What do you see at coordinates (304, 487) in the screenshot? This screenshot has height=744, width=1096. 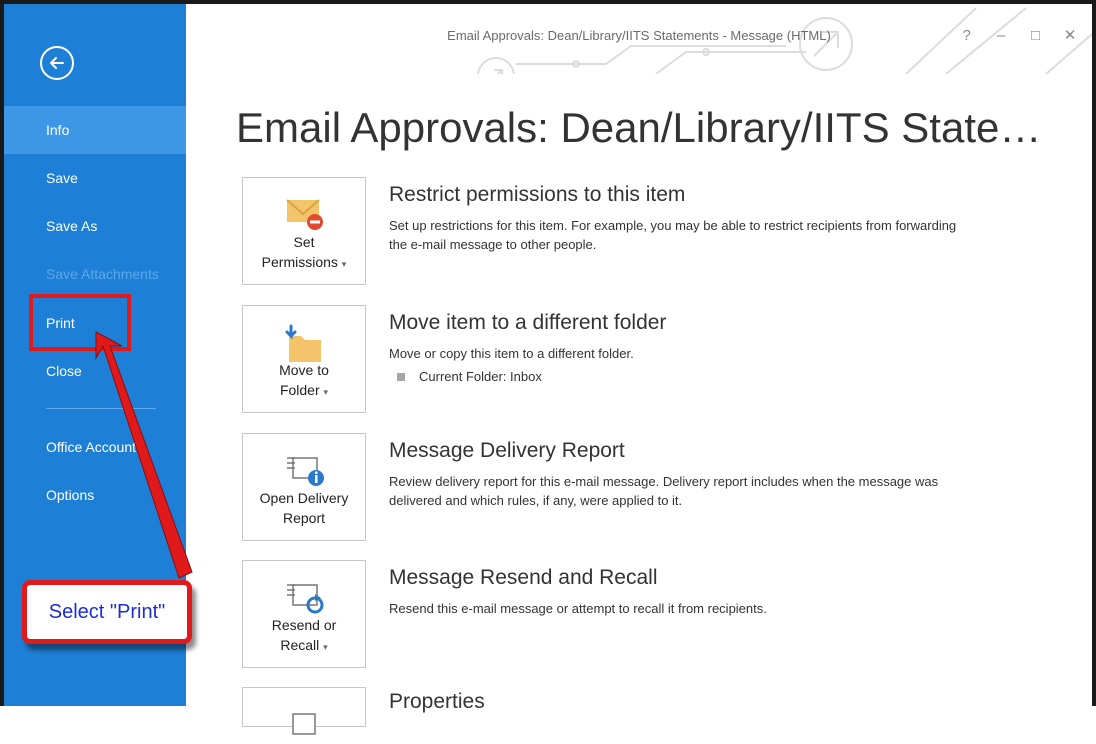 I see `open-delivery-report-button: Open Delivery Report` at bounding box center [304, 487].